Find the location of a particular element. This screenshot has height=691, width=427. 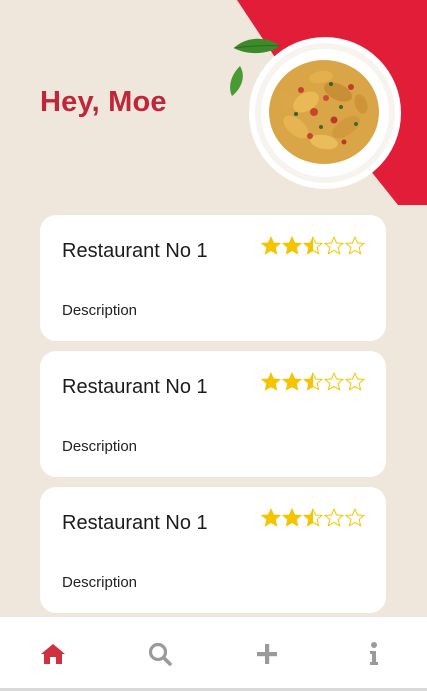

tab-info is located at coordinates (374, 654).